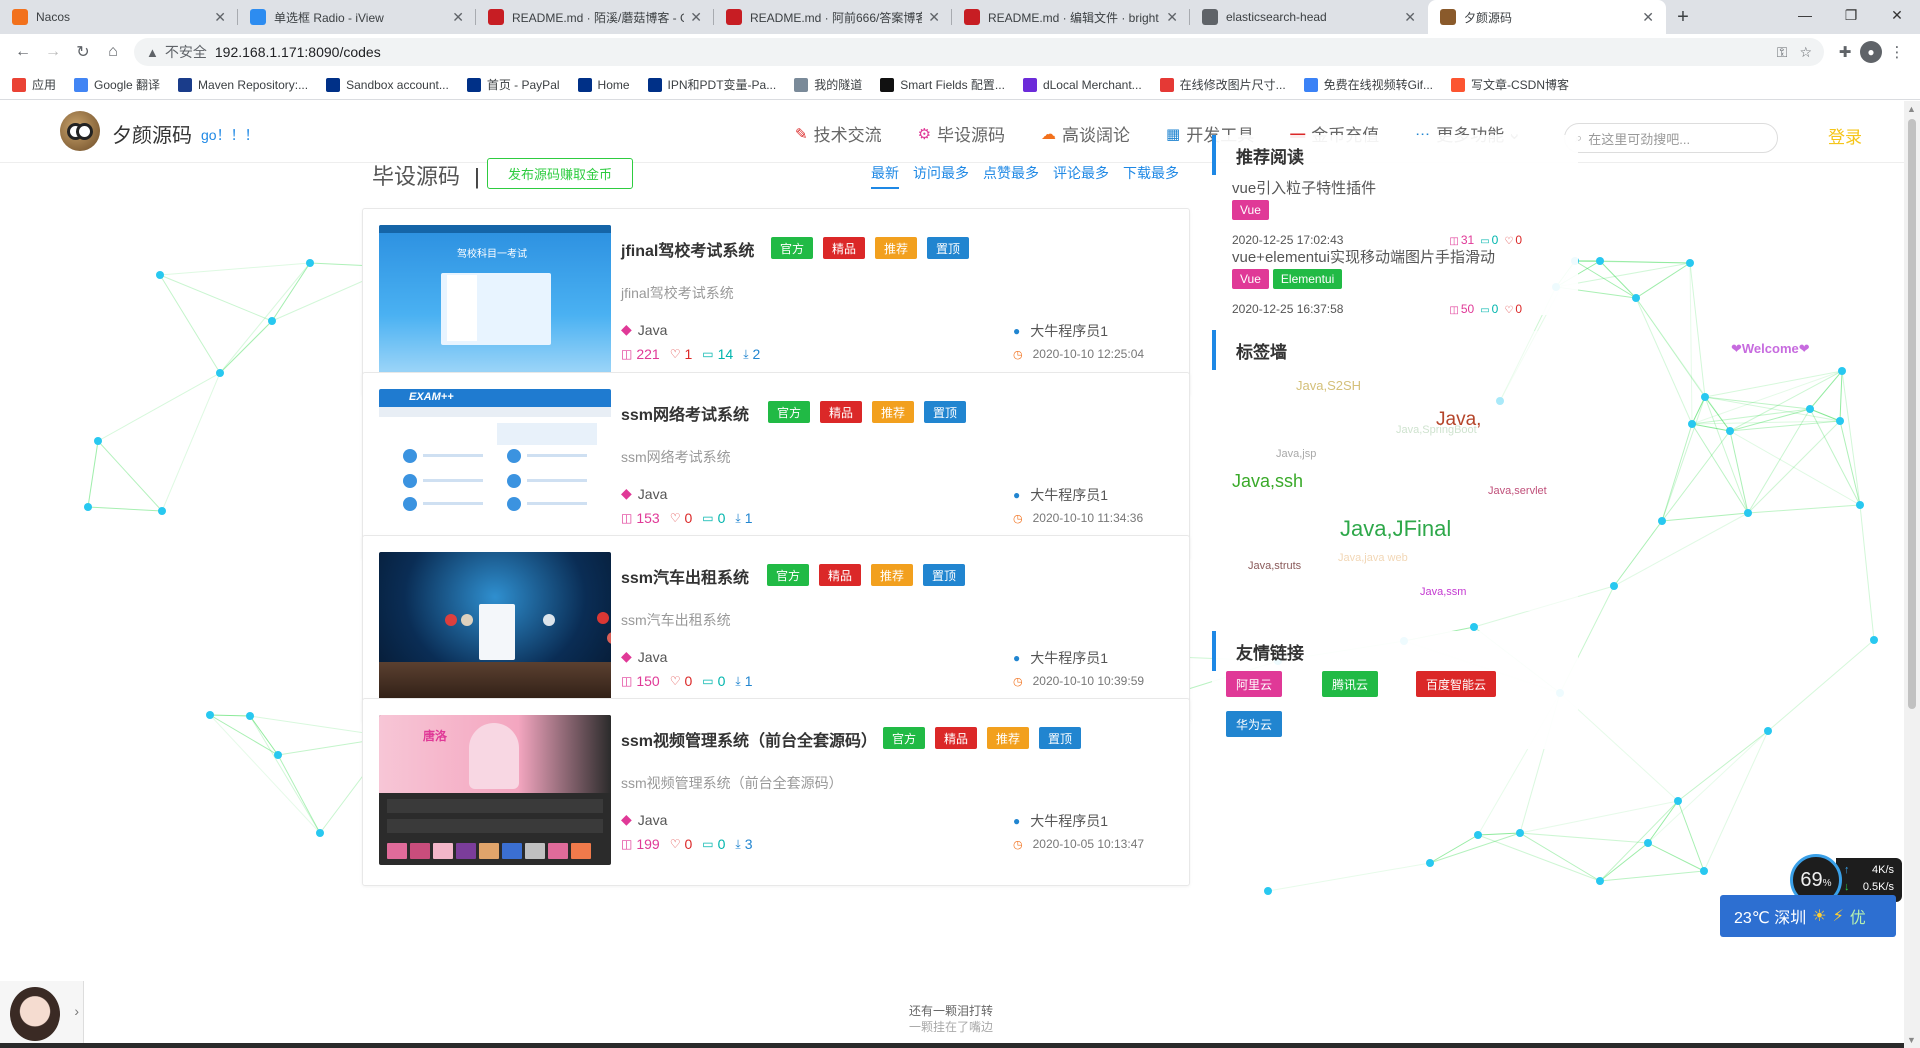 This screenshot has height=1048, width=1920. What do you see at coordinates (1782, 52) in the screenshot?
I see `key-icon: ⚿` at bounding box center [1782, 52].